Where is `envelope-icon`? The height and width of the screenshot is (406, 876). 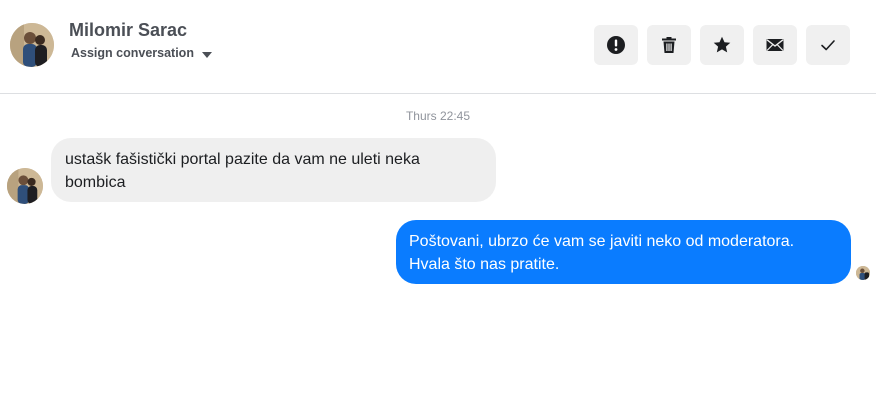
envelope-icon is located at coordinates (775, 45).